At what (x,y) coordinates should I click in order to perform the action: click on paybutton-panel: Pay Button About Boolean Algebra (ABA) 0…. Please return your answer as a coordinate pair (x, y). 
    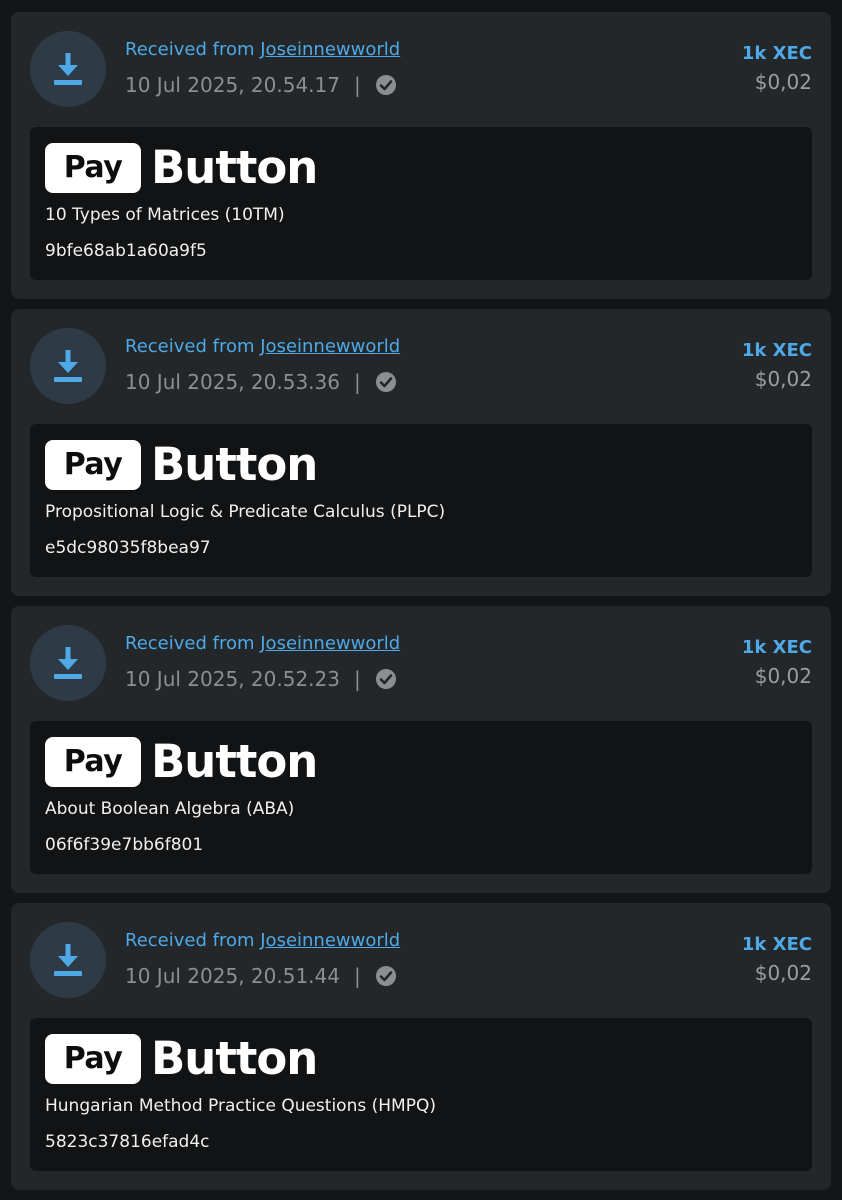
    Looking at the image, I should click on (421, 797).